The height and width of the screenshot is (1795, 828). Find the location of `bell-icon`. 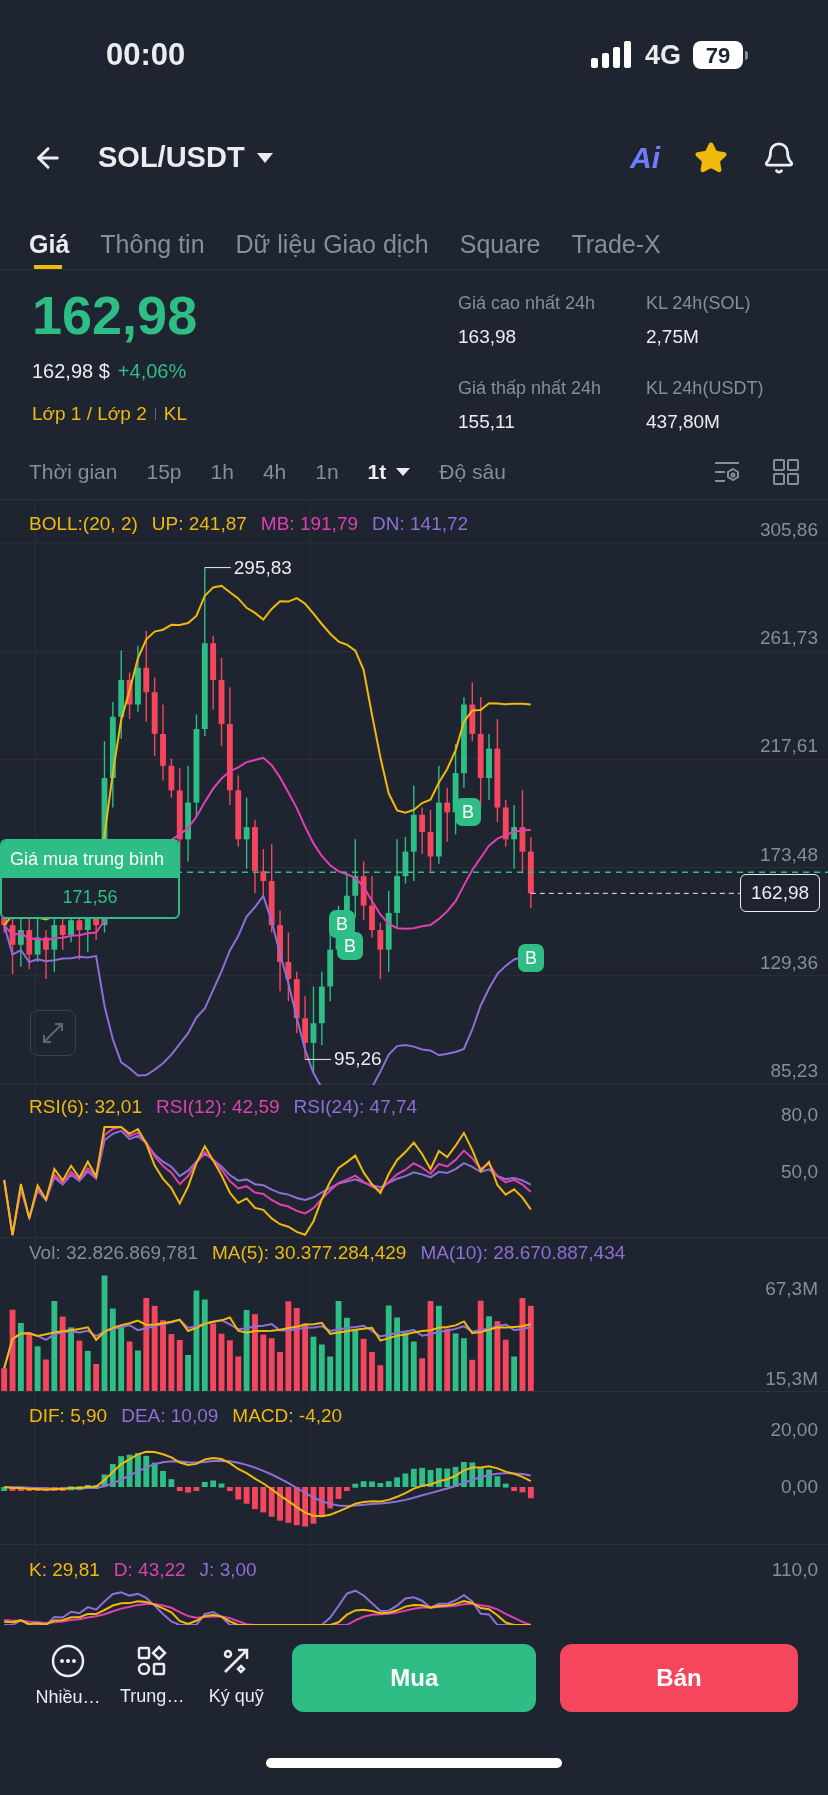

bell-icon is located at coordinates (779, 157).